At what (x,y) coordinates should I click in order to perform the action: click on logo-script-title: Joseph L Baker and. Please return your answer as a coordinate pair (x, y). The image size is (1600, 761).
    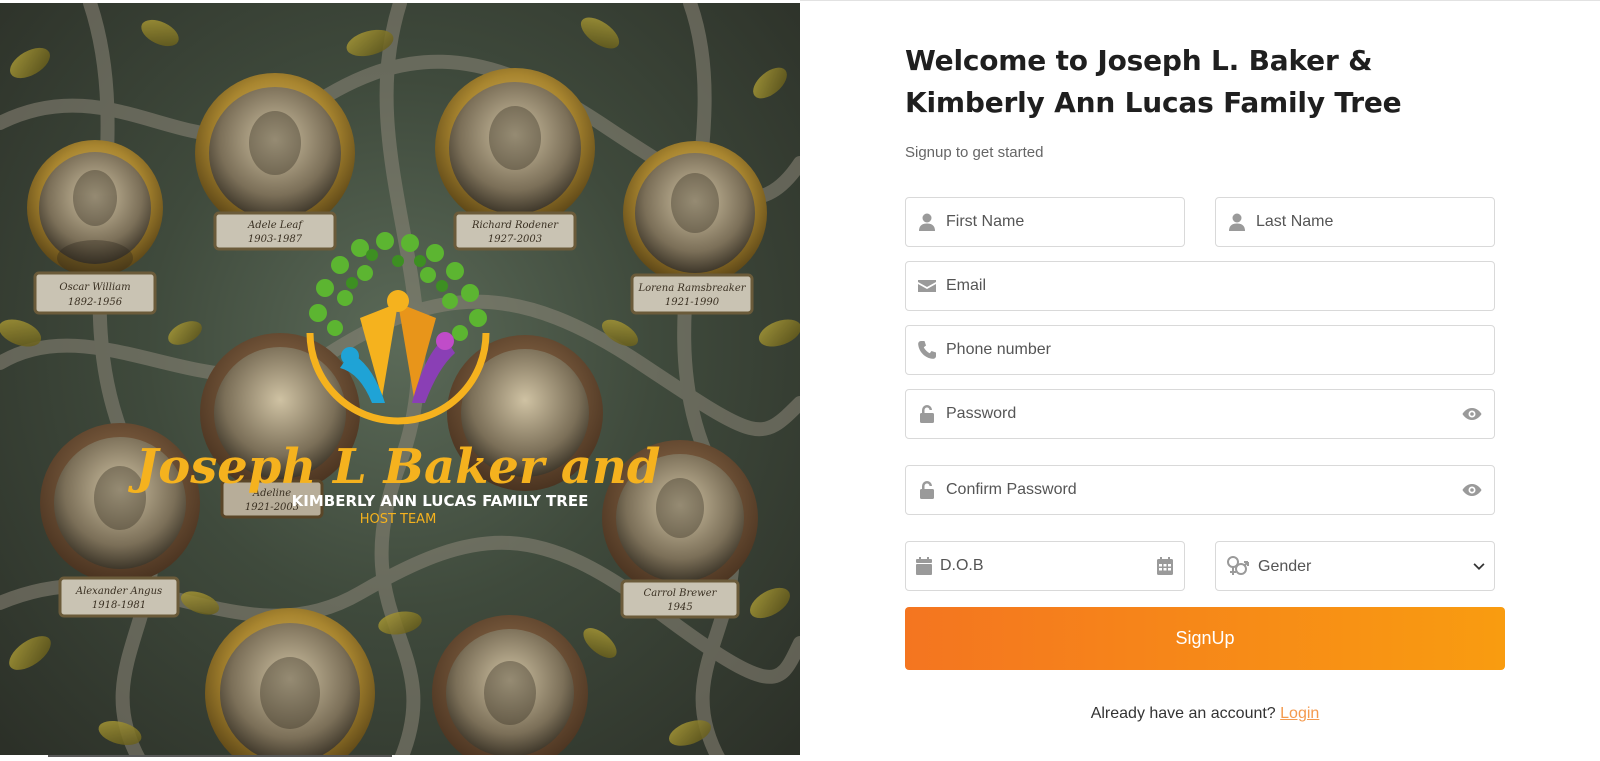
    Looking at the image, I should click on (394, 467).